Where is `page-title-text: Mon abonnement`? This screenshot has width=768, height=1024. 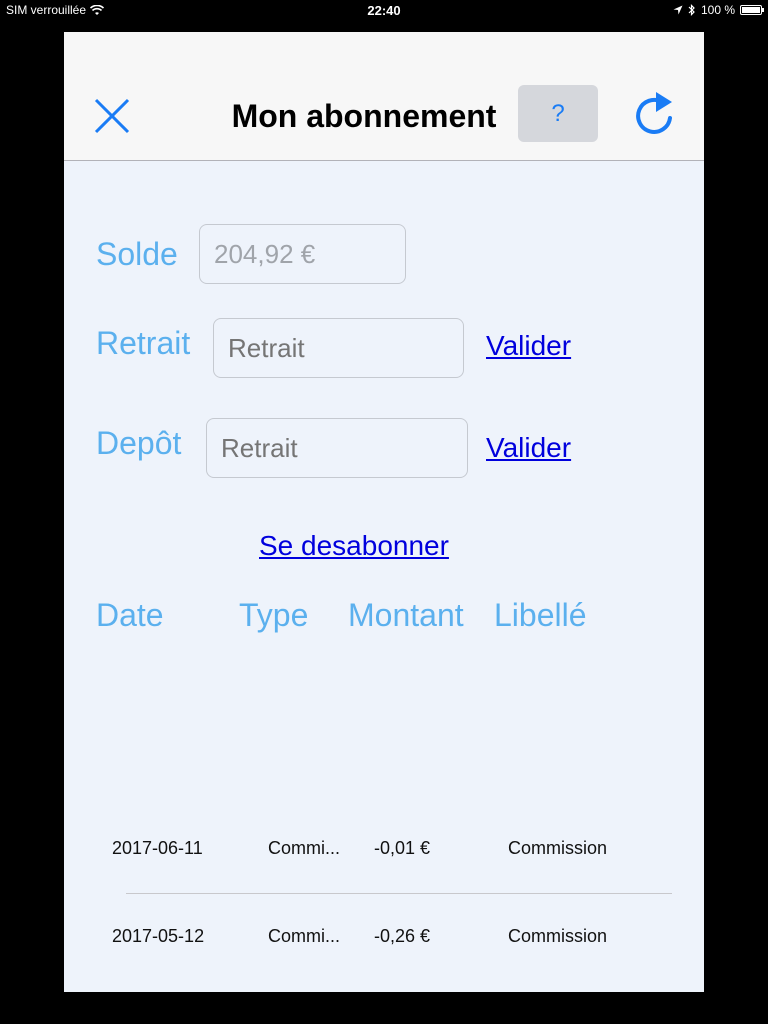 page-title-text: Mon abonnement is located at coordinates (364, 116).